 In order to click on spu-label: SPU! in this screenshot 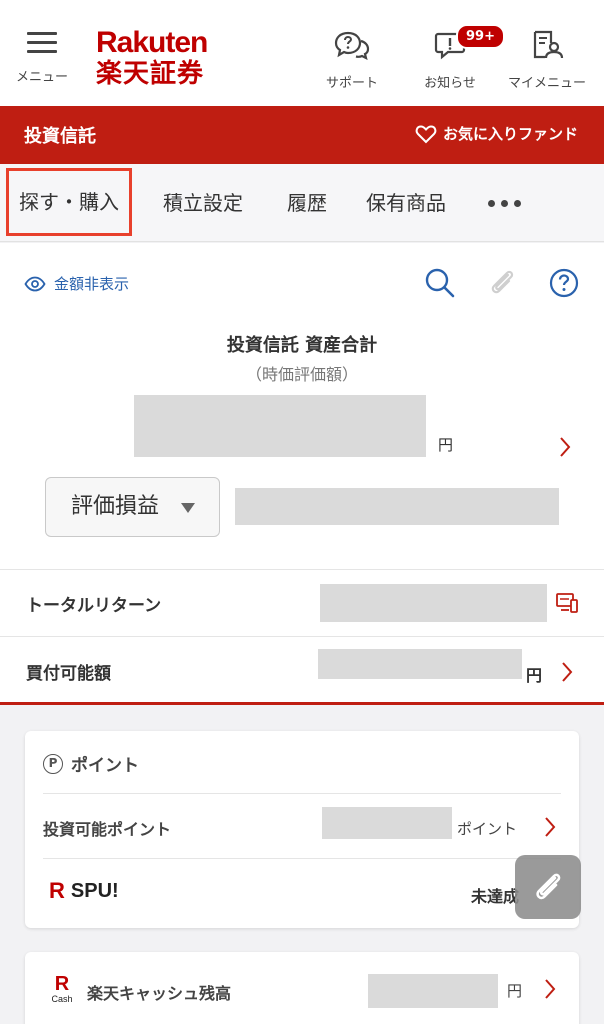, I will do `click(94, 891)`.